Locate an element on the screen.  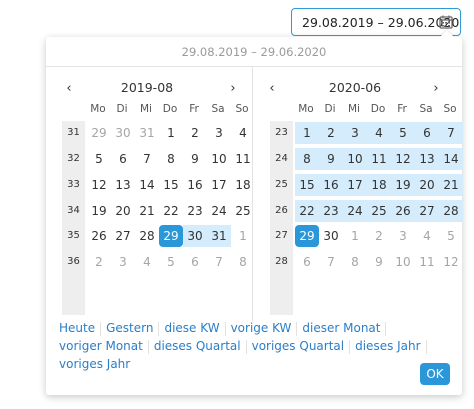
preset-link: Heute is located at coordinates (77, 328).